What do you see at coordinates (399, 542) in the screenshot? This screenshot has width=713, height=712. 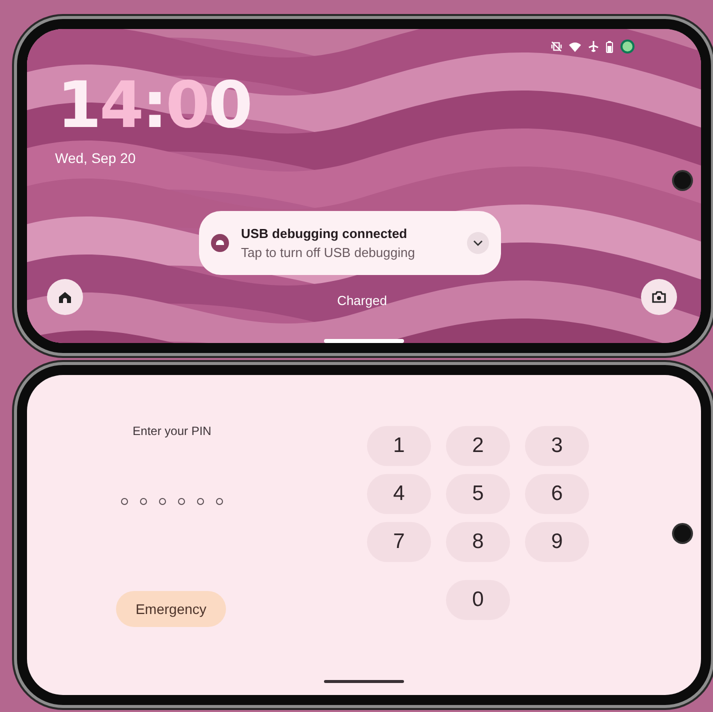 I see `keypad-key: 7` at bounding box center [399, 542].